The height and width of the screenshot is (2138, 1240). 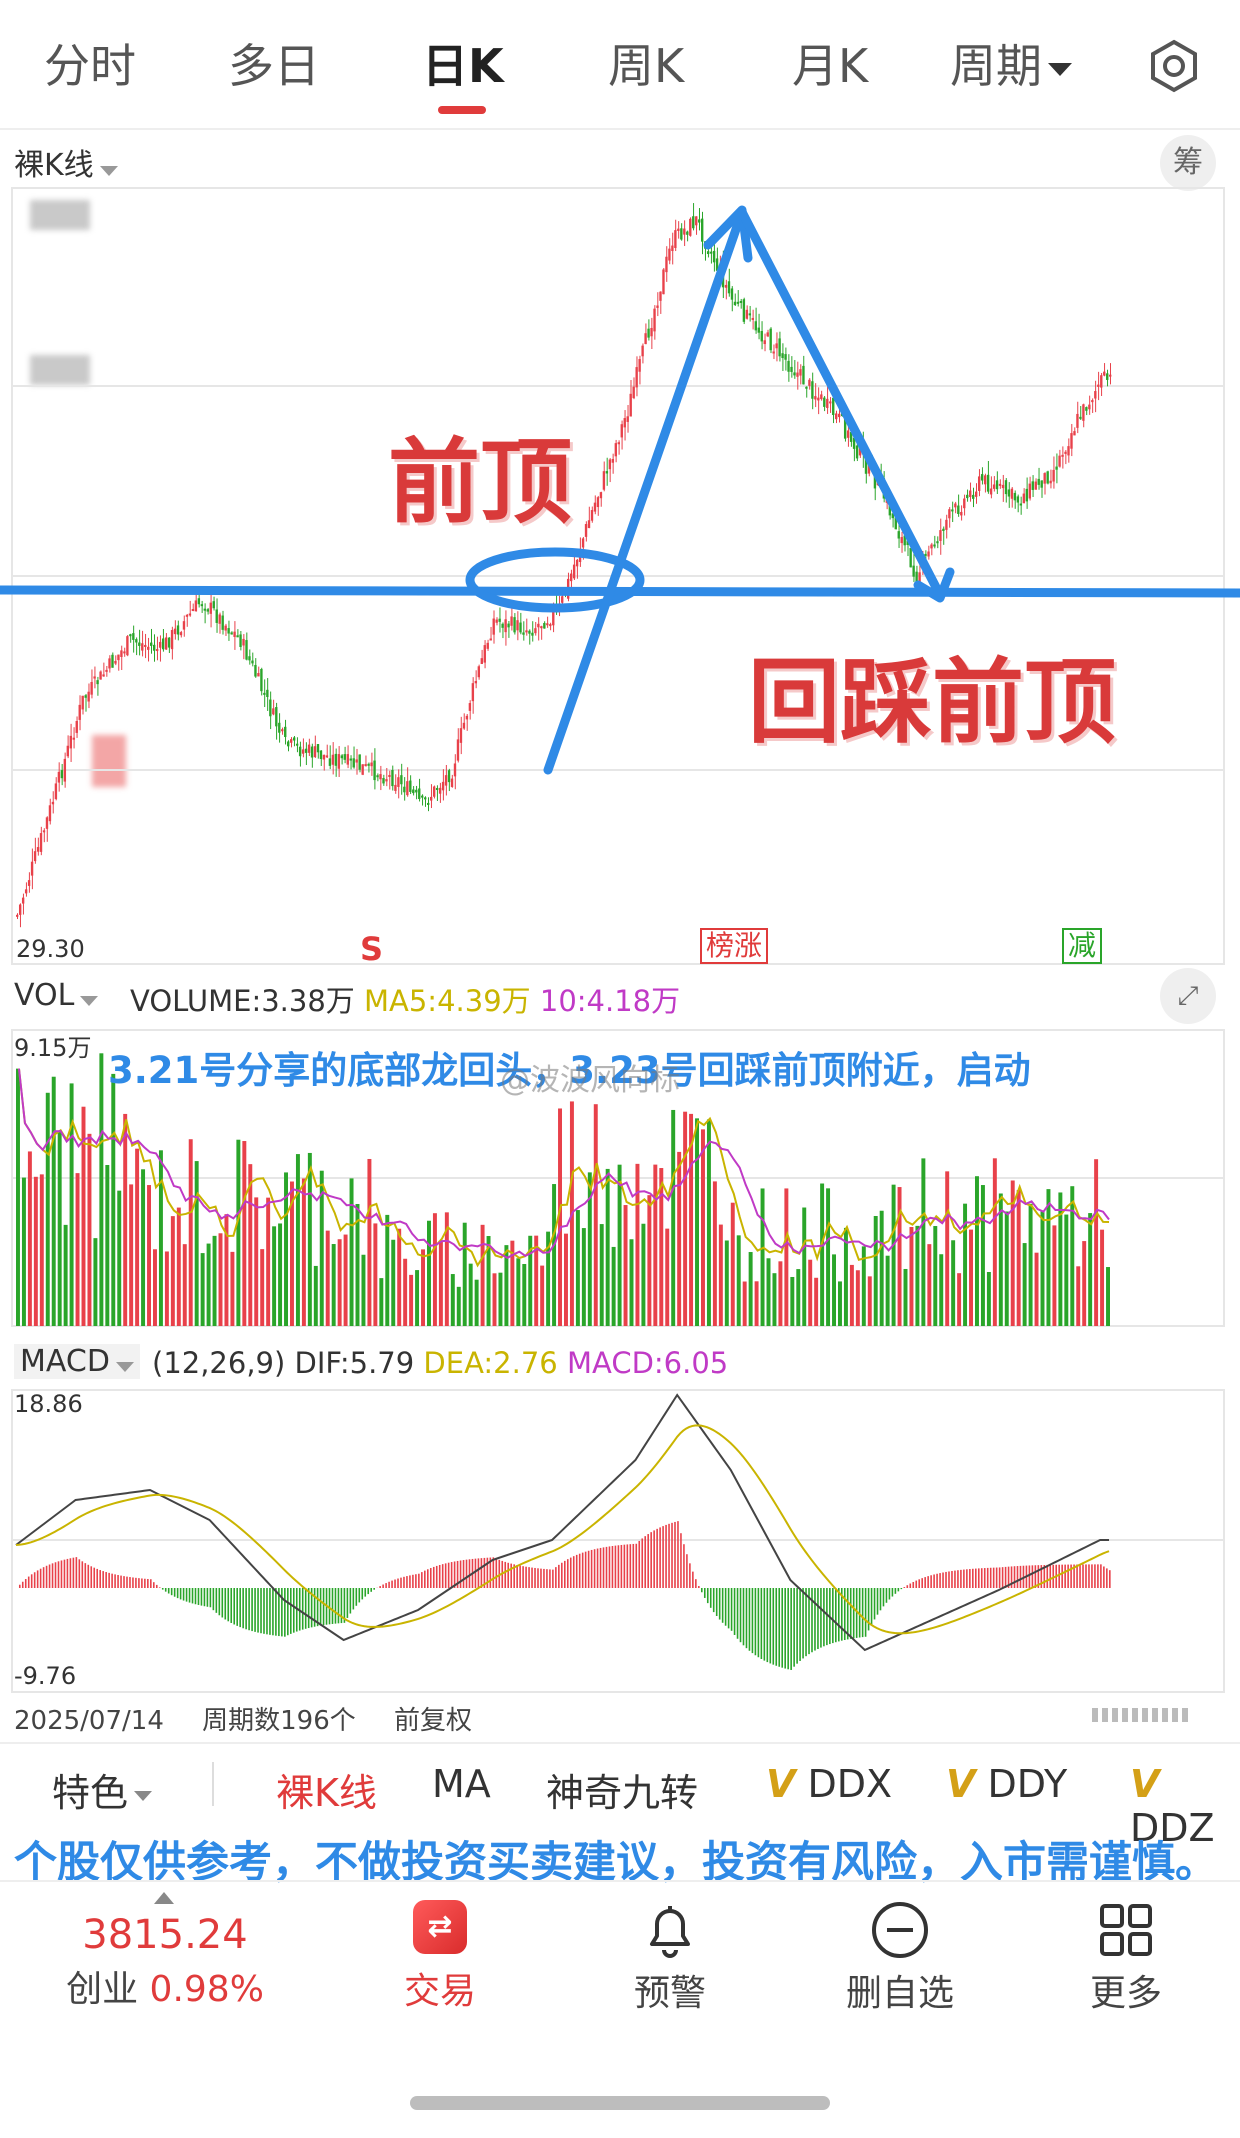 What do you see at coordinates (900, 1958) in the screenshot?
I see `remove-watchlist-button: 删自选` at bounding box center [900, 1958].